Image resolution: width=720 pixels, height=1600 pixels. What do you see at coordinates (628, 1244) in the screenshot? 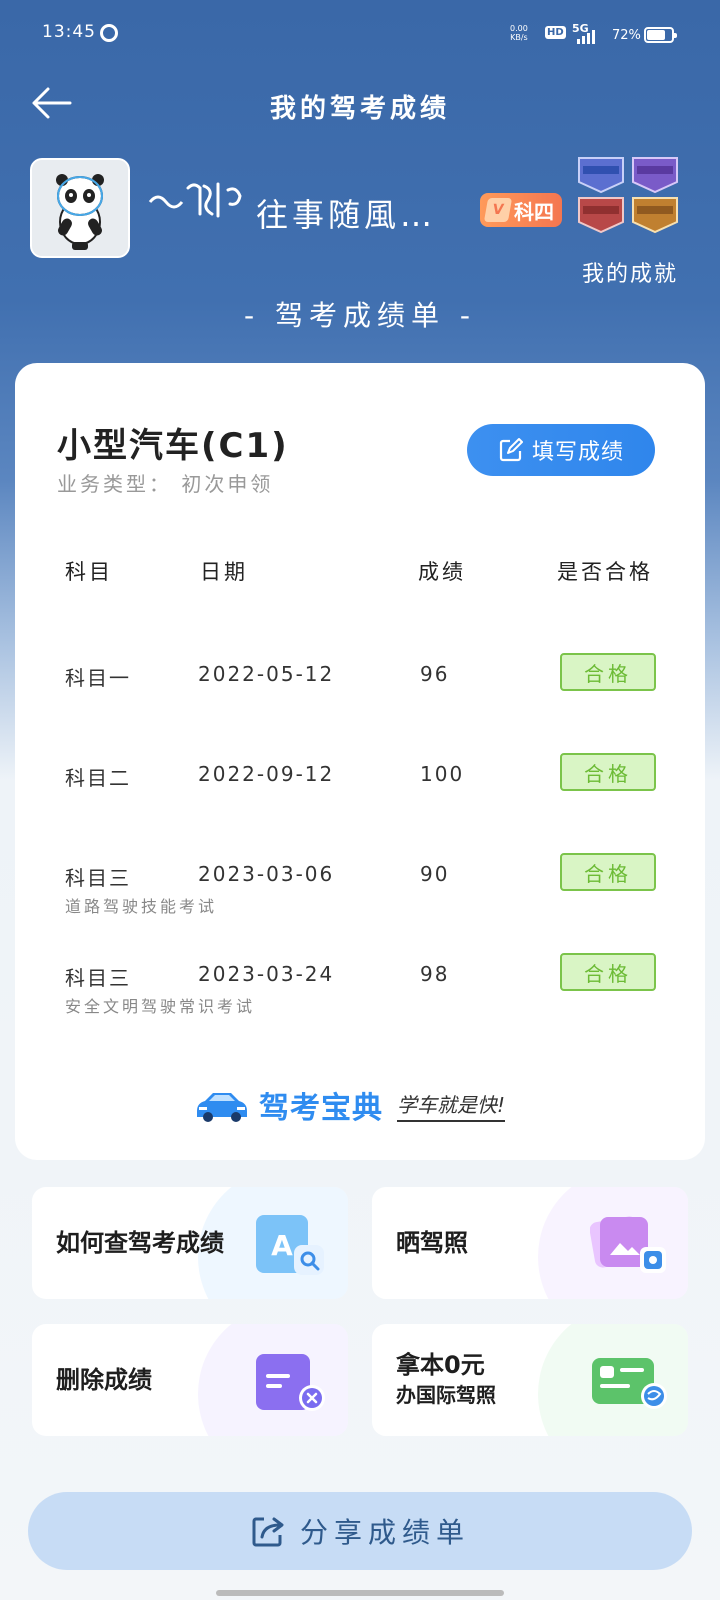
I see `photo-share-icon` at bounding box center [628, 1244].